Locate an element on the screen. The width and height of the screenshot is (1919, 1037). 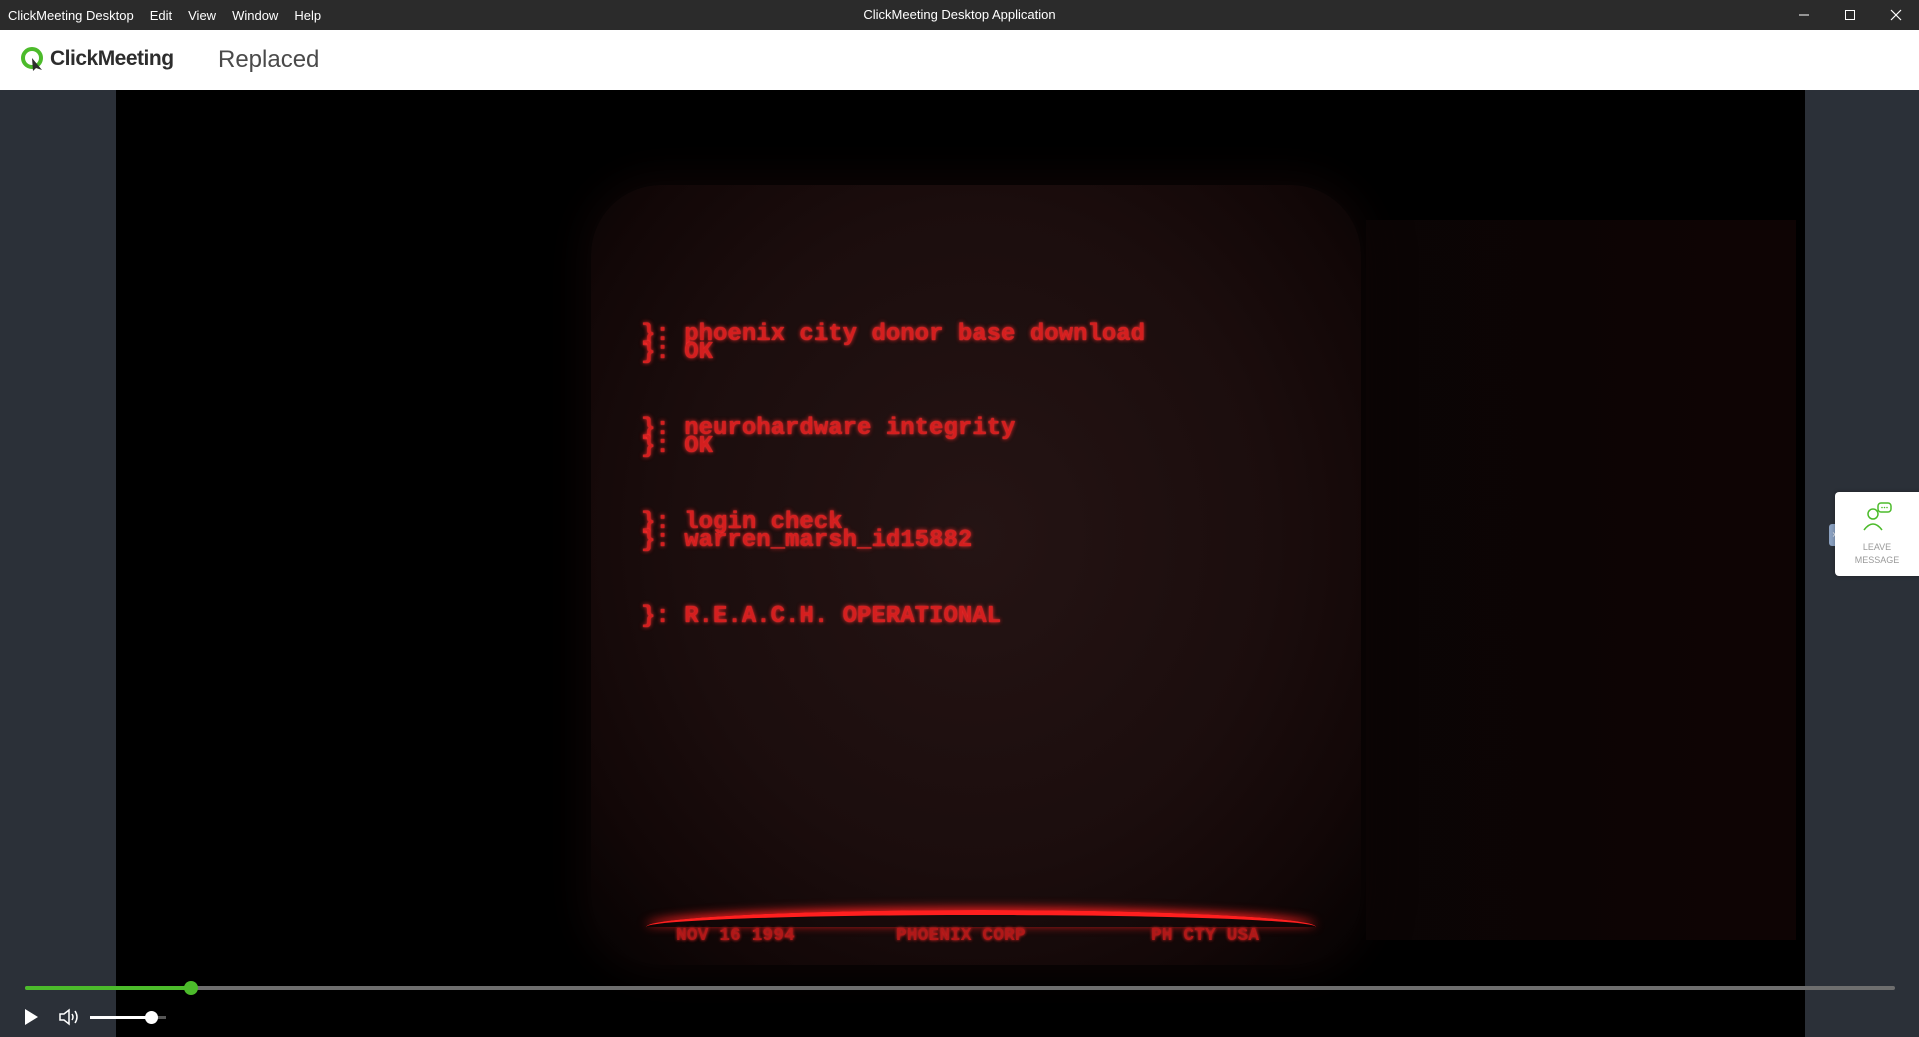
clickmeeting-logo-icon is located at coordinates (32, 59).